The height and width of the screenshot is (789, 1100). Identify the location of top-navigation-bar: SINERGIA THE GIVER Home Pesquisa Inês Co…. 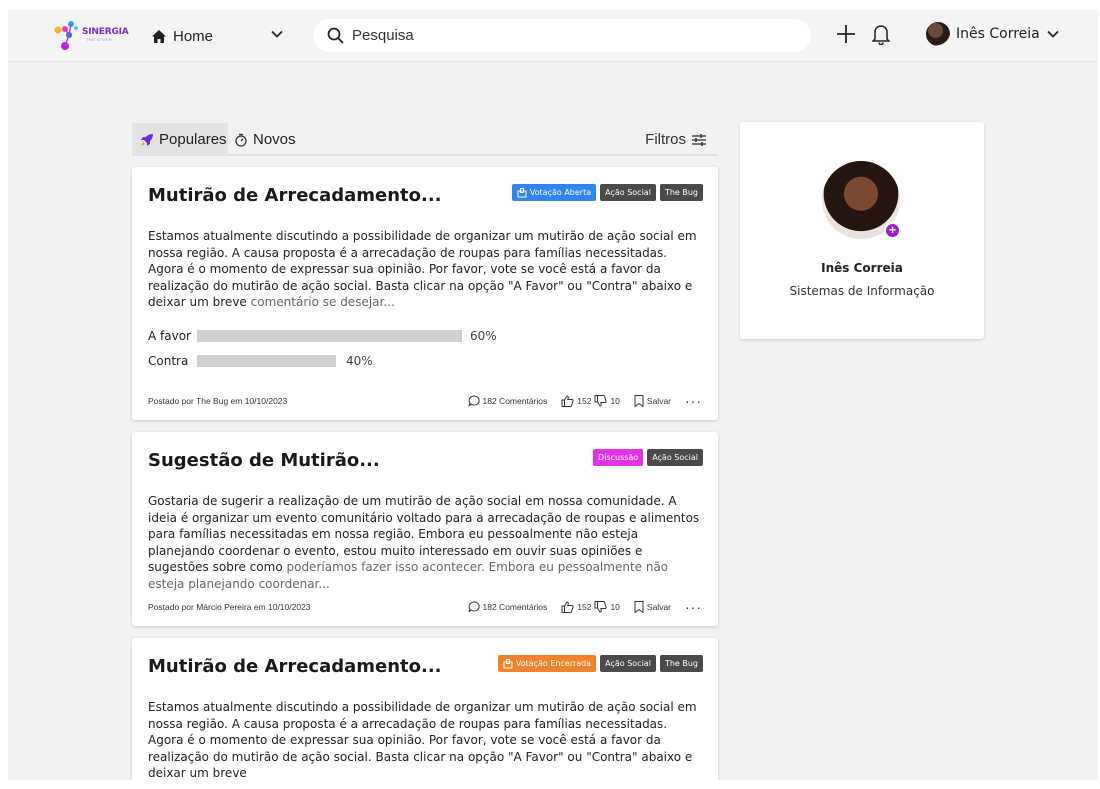
(553, 36).